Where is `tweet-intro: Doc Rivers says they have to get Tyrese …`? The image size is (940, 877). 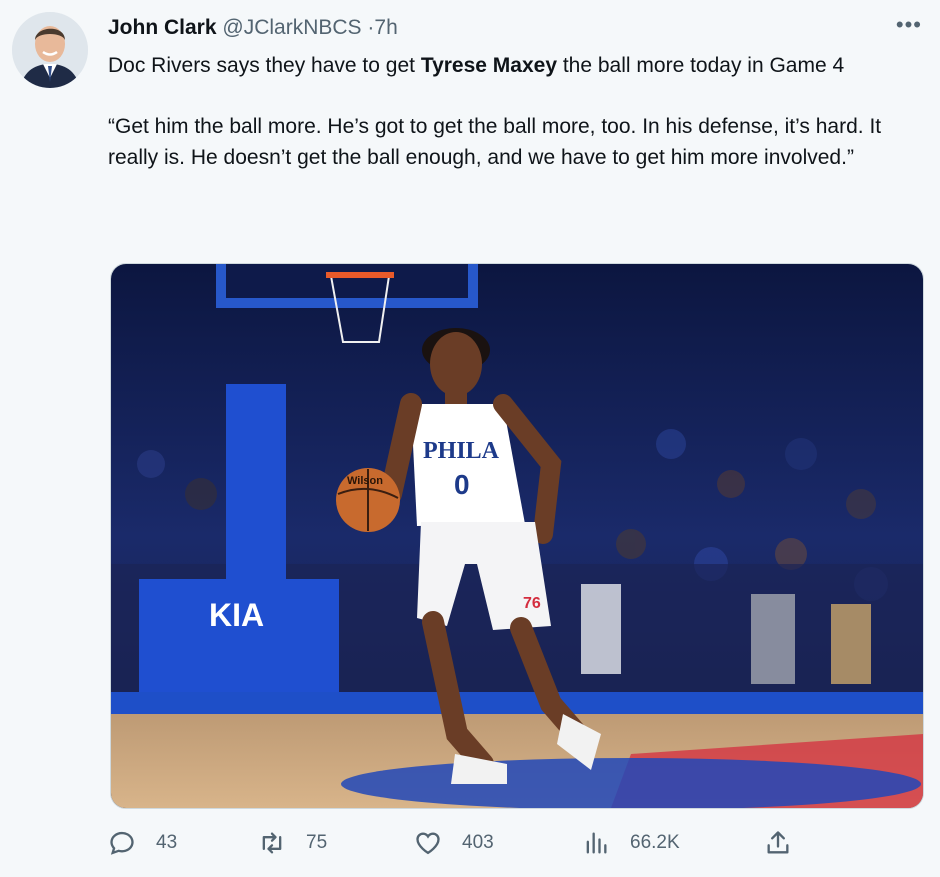
tweet-intro: Doc Rivers says they have to get Tyrese … is located at coordinates (508, 65).